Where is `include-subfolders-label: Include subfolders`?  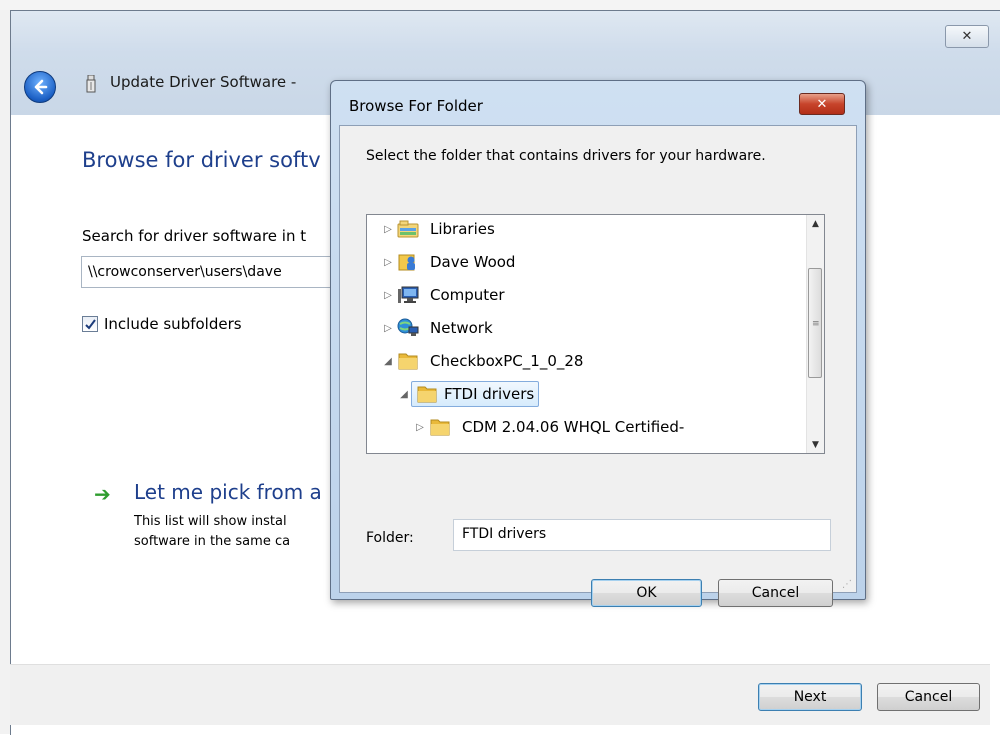 include-subfolders-label: Include subfolders is located at coordinates (173, 324).